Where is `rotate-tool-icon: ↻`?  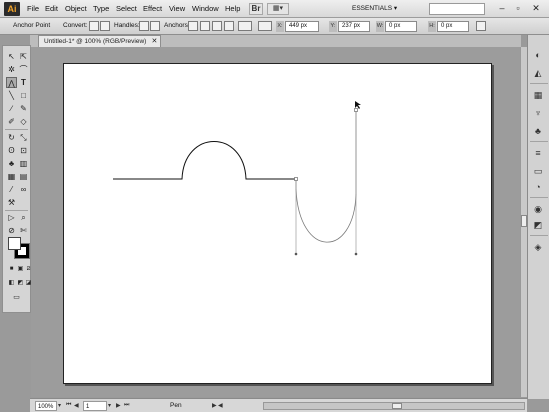
rotate-tool-icon: ↻ is located at coordinates (11, 137).